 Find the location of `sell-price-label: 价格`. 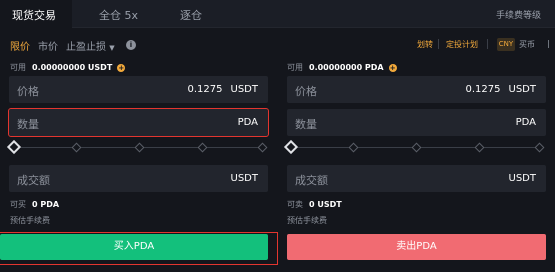

sell-price-label: 价格 is located at coordinates (306, 91).